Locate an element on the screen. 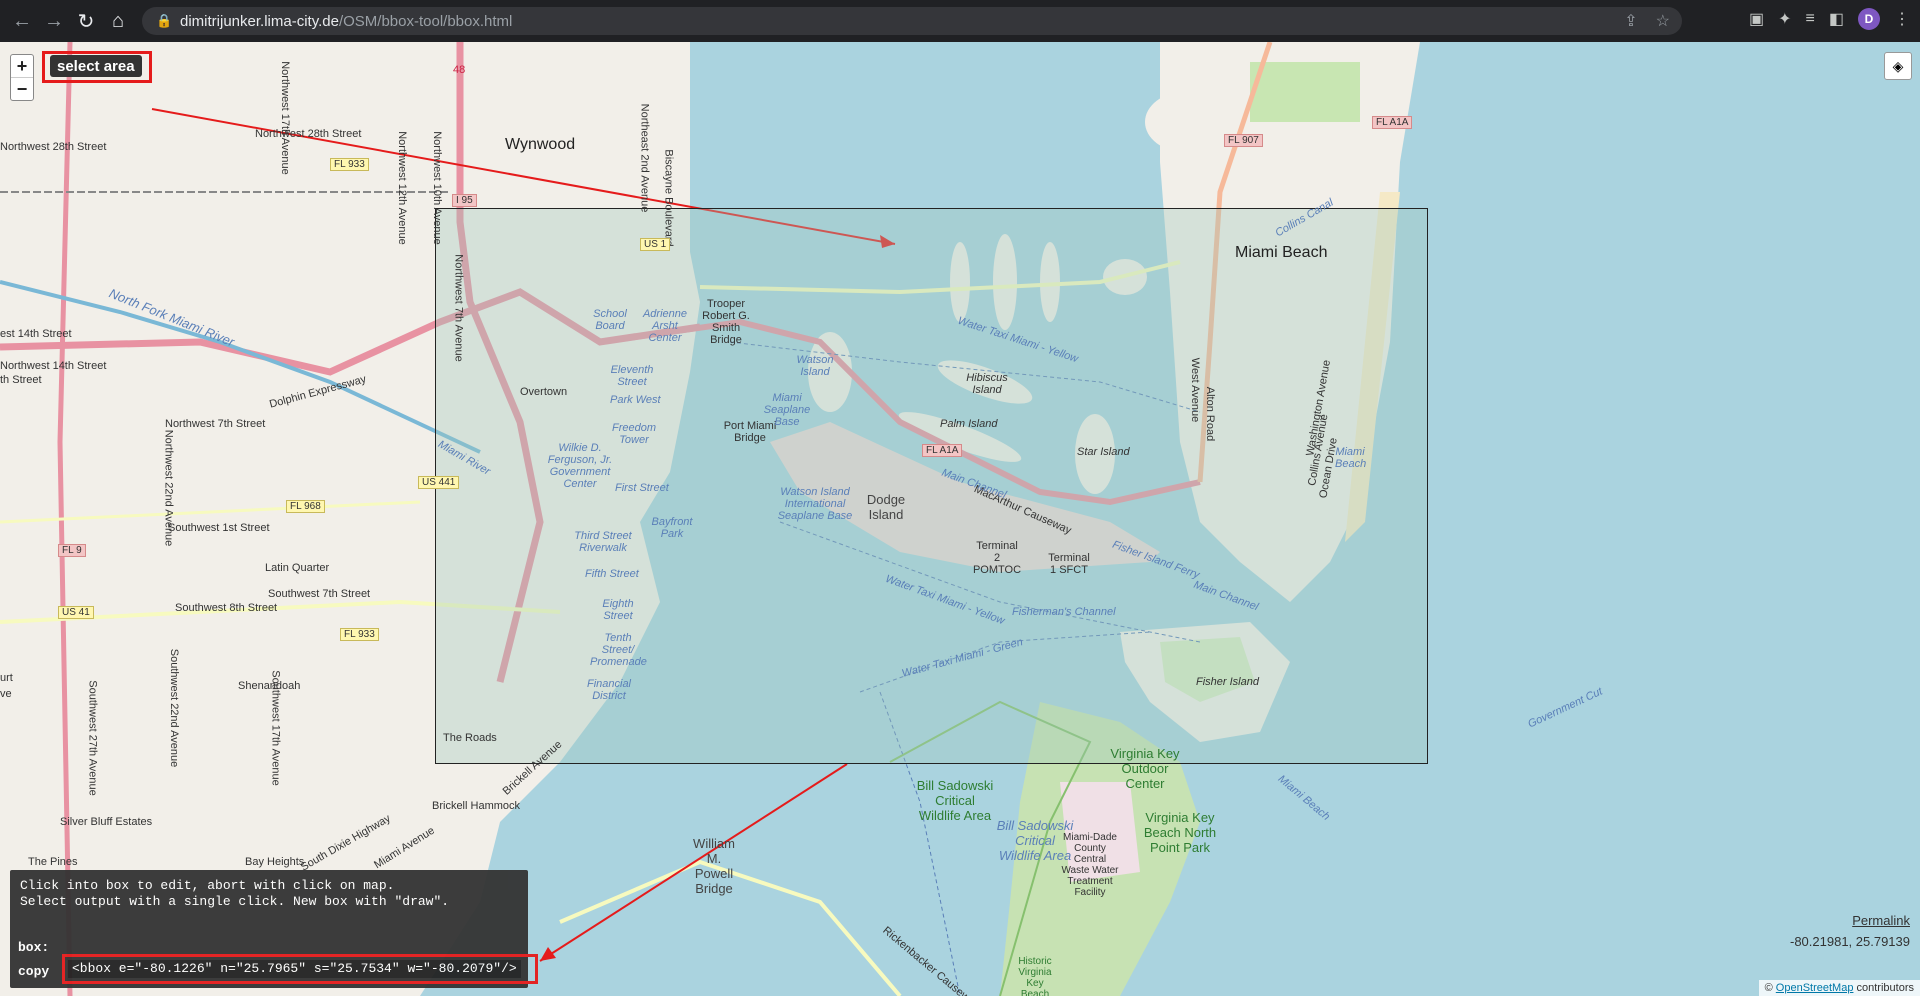 The image size is (1920, 996). media-icon: ≡ is located at coordinates (1810, 19).